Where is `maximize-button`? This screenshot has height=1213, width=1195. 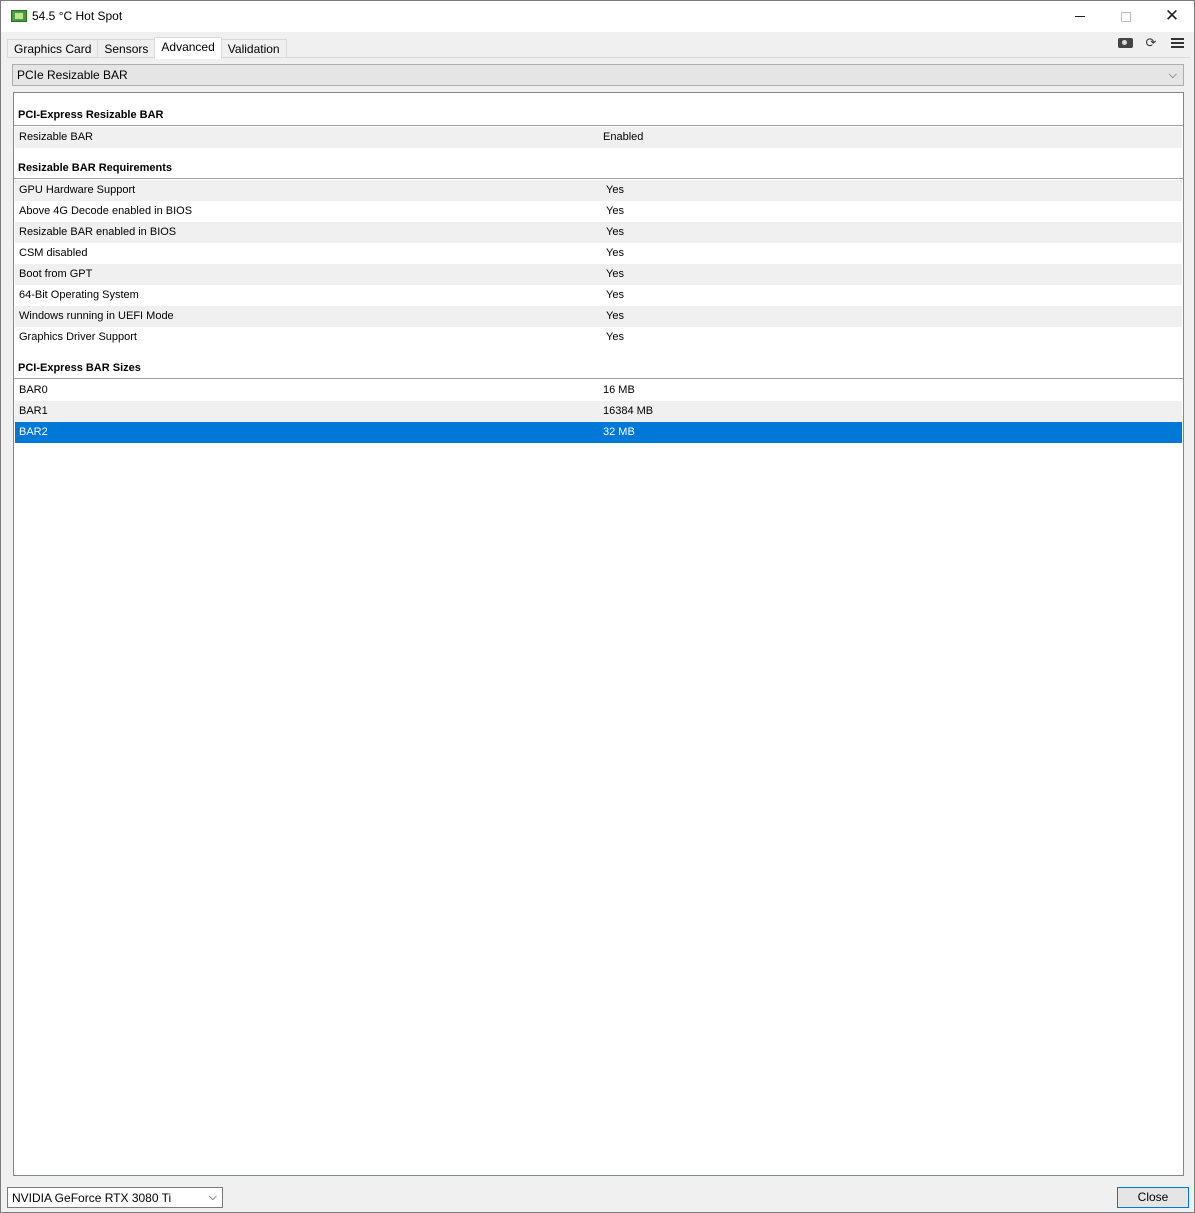 maximize-button is located at coordinates (1126, 16).